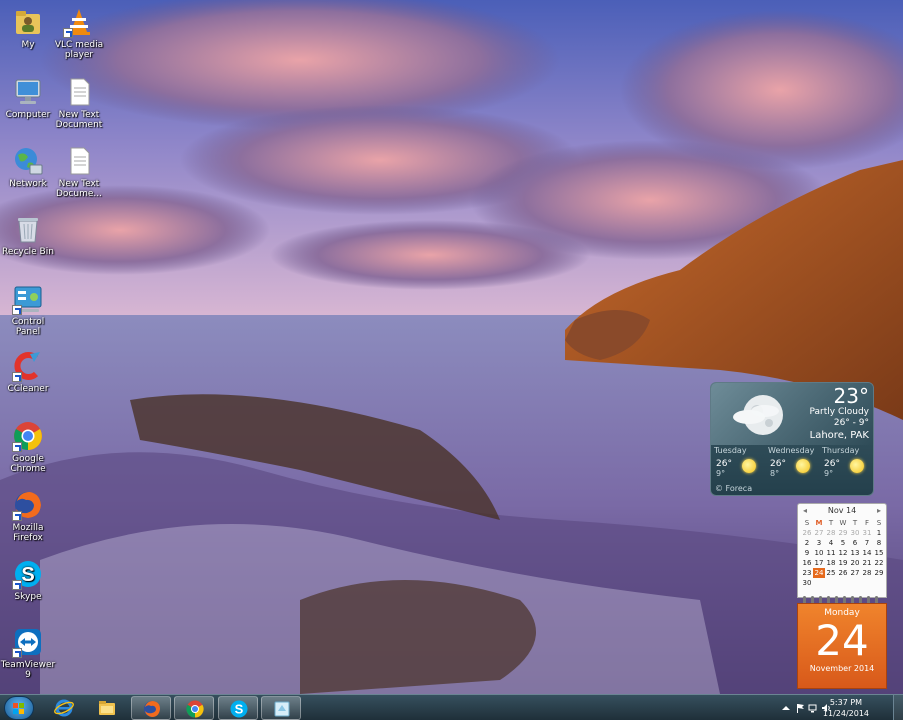 The image size is (903, 720). I want to click on internet-explorer-icon, so click(64, 708).